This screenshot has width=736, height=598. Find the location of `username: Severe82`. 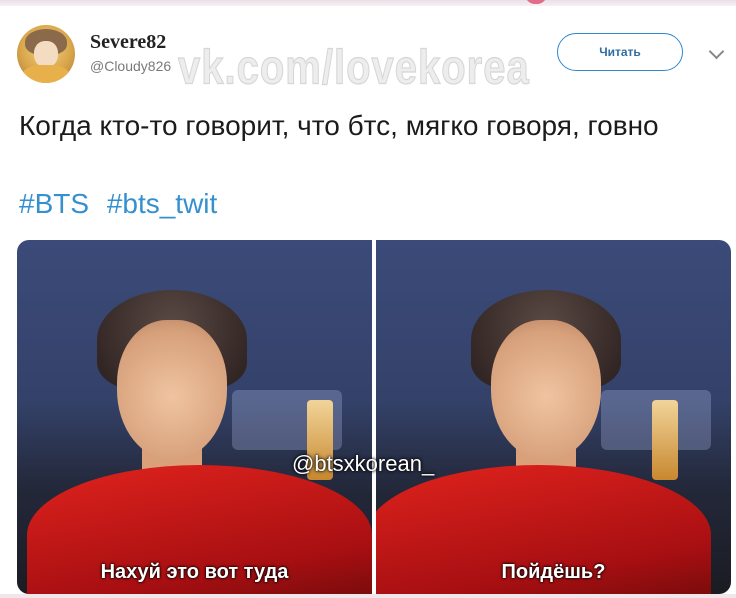

username: Severe82 is located at coordinates (128, 42).